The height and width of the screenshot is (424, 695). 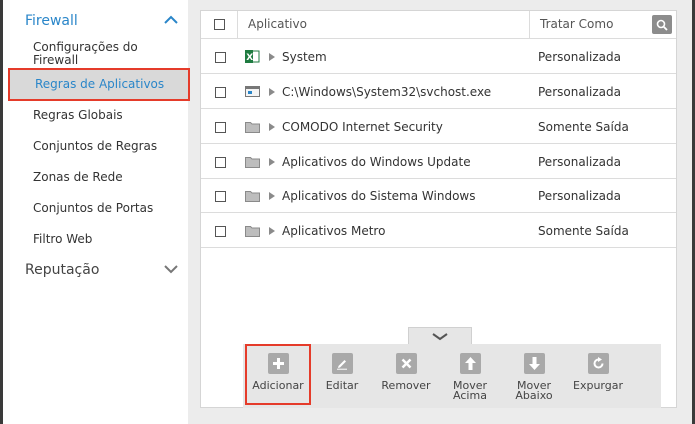 I want to click on remove-button: Remover, so click(x=406, y=376).